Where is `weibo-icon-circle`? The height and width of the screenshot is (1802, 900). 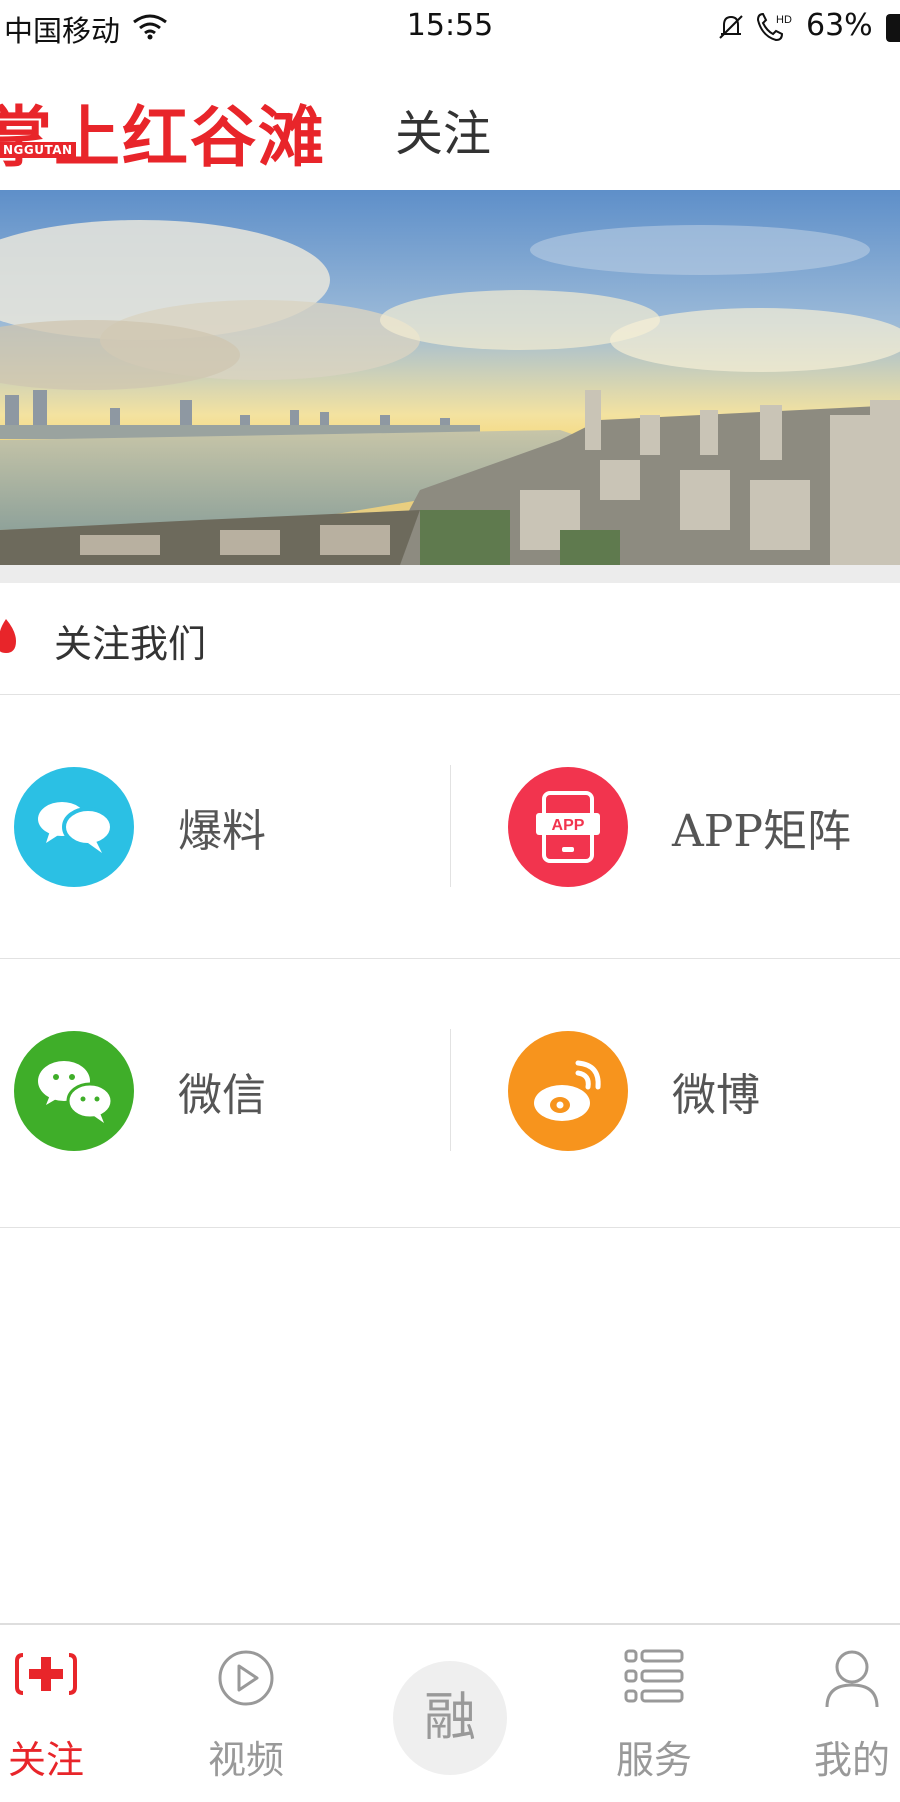 weibo-icon-circle is located at coordinates (568, 1091).